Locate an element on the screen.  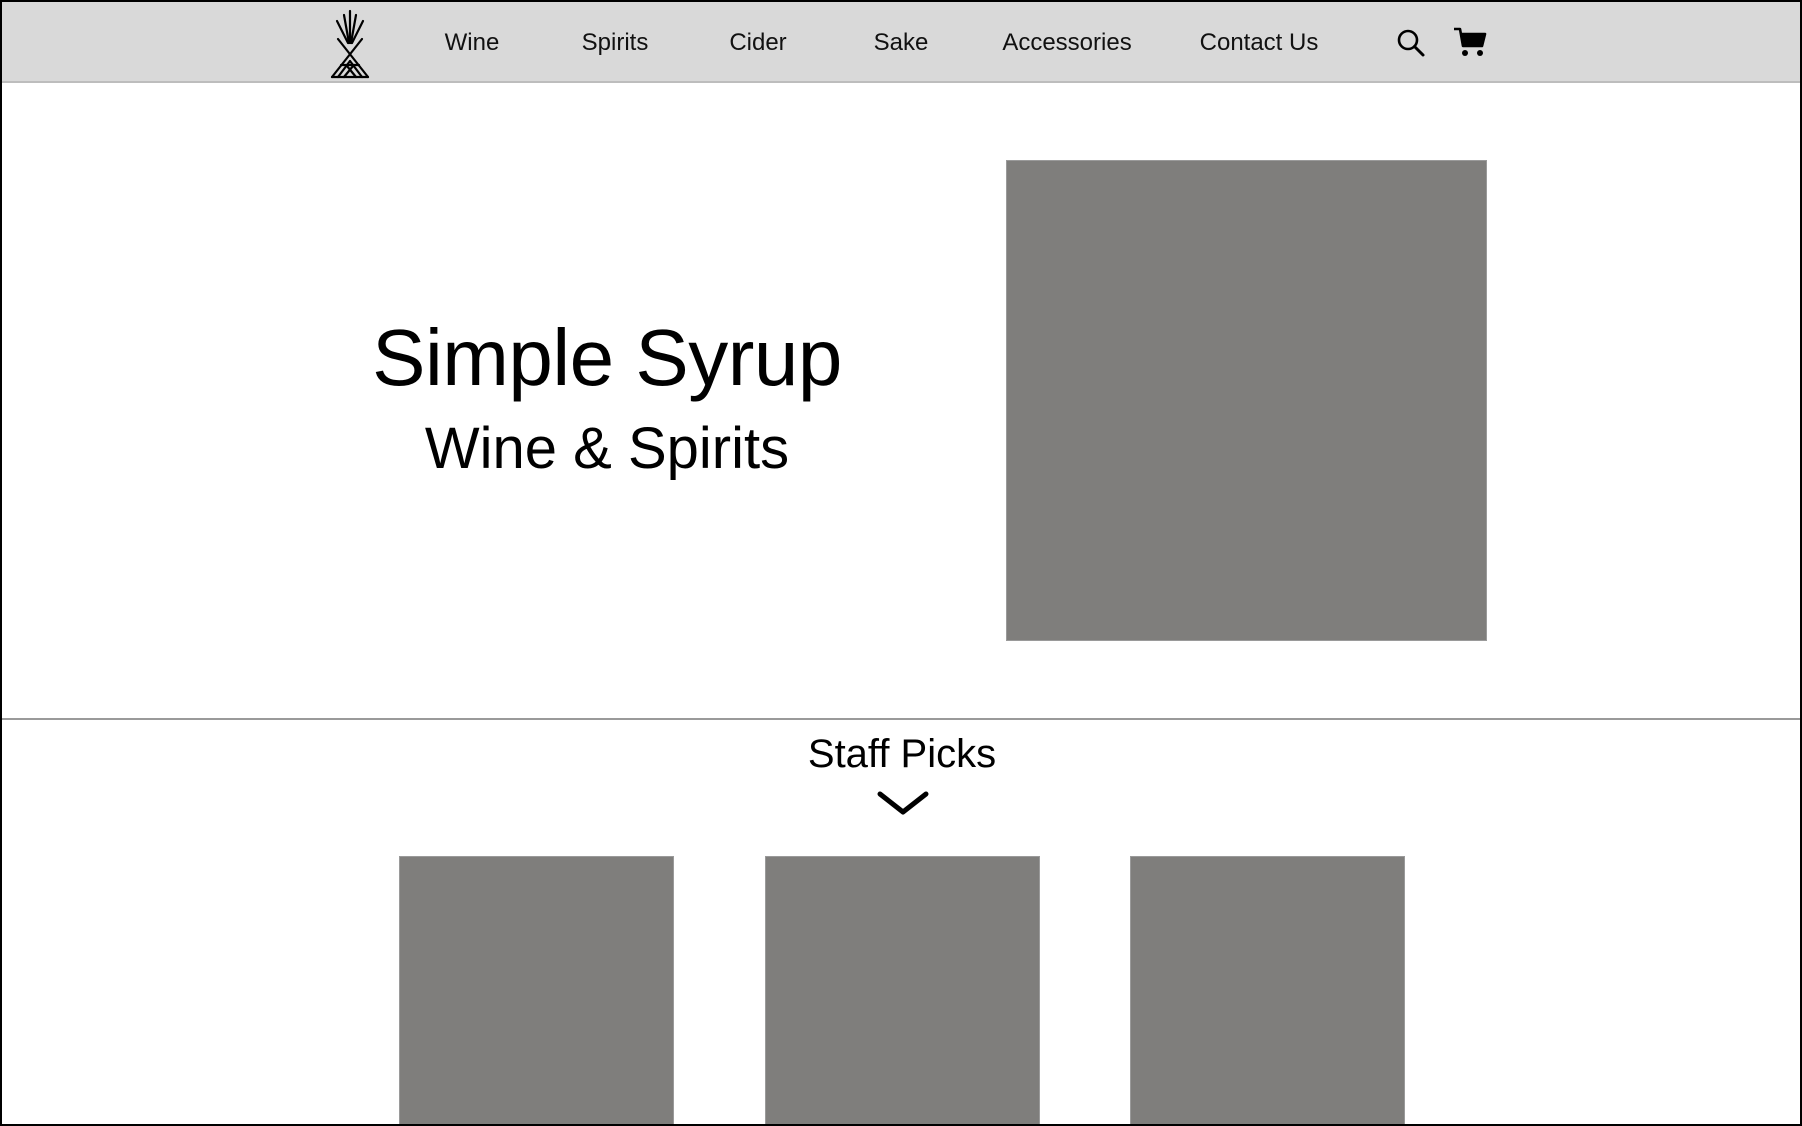
nav-link-spirits: Spirits is located at coordinates (615, 43).